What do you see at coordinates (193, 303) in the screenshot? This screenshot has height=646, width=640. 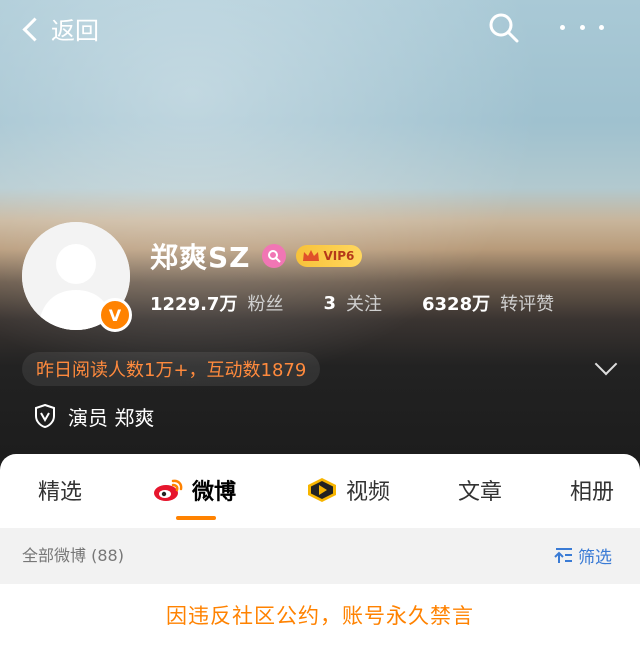 I see `fans-count: 1229.7万` at bounding box center [193, 303].